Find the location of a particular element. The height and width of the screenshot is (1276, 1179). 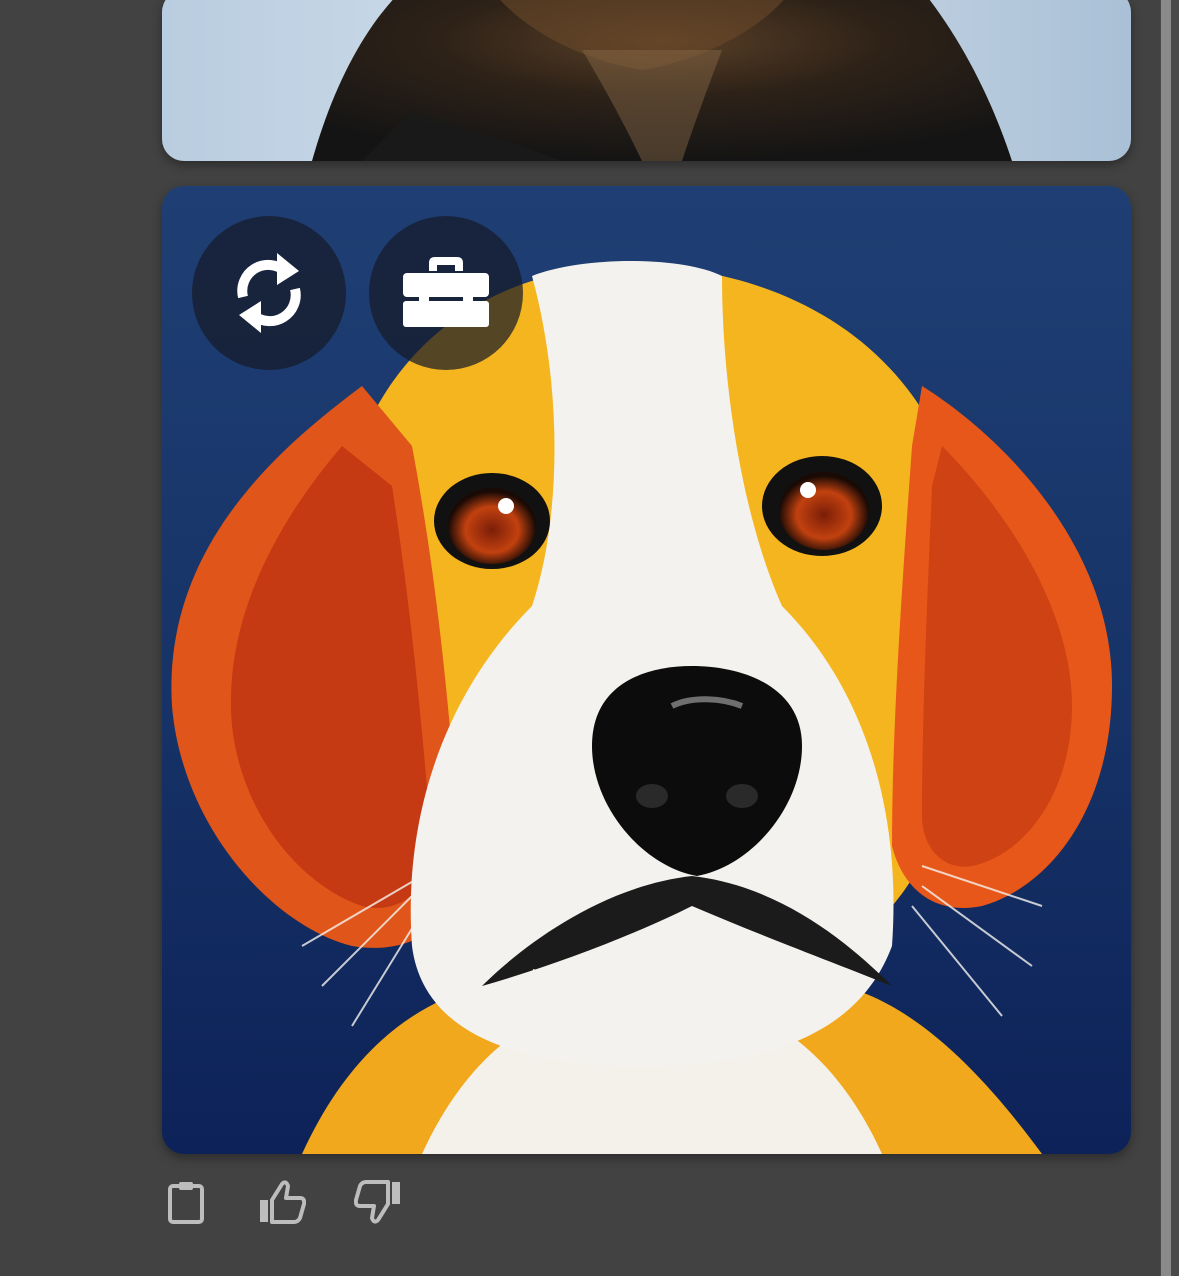

thumbs-down-icon is located at coordinates (377, 1202).